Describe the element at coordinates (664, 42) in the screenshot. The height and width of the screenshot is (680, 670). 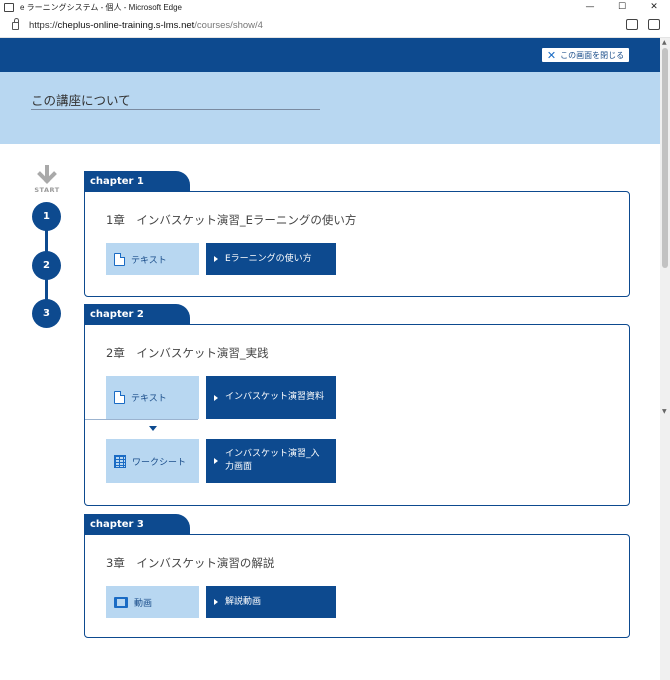
I see `scroll-up-icon: ▲` at that location.